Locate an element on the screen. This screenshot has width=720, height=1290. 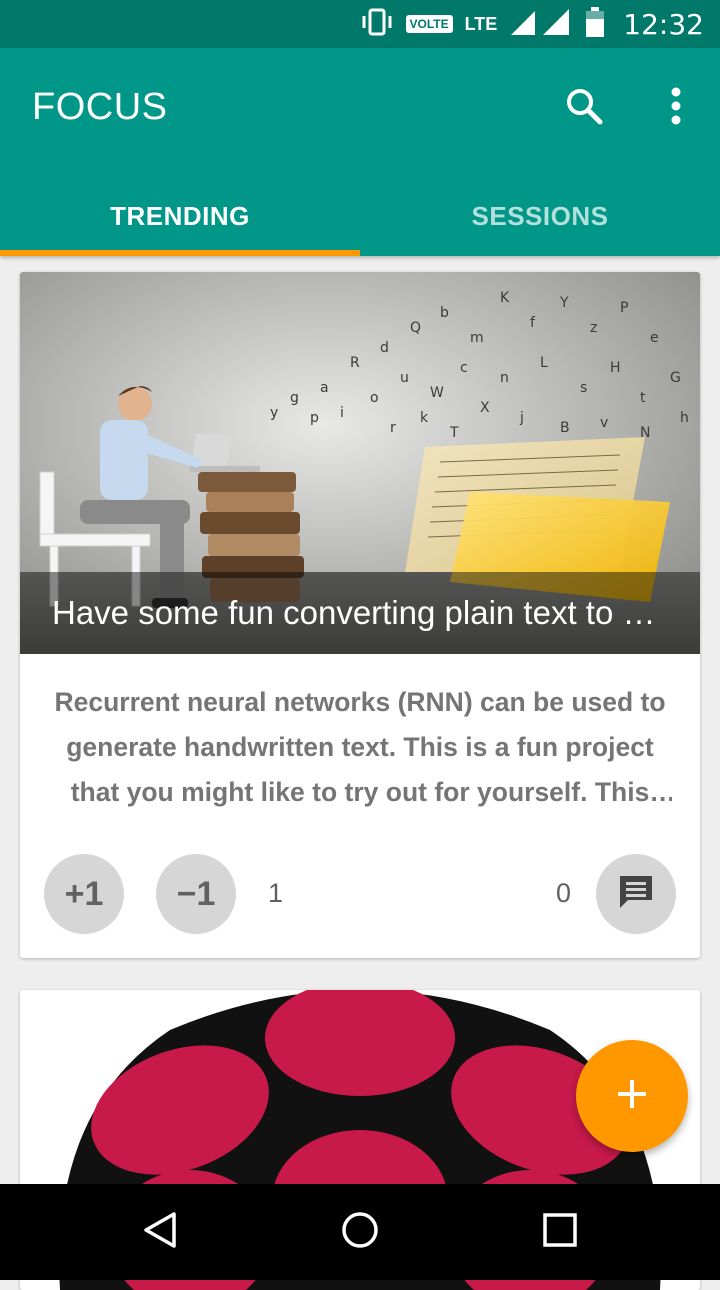
home-icon is located at coordinates (360, 1232).